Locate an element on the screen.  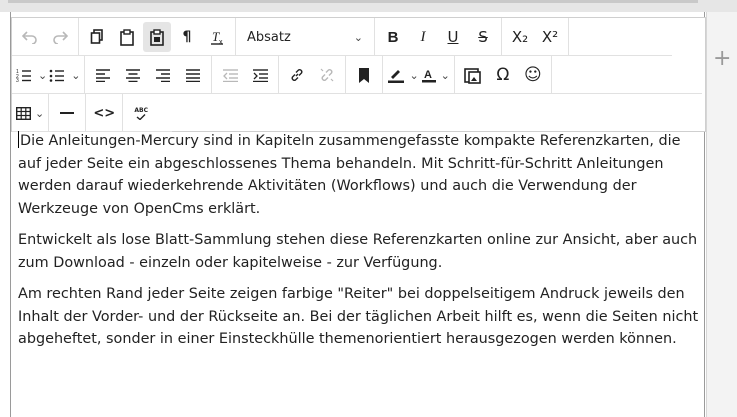
link-group is located at coordinates (313, 75).